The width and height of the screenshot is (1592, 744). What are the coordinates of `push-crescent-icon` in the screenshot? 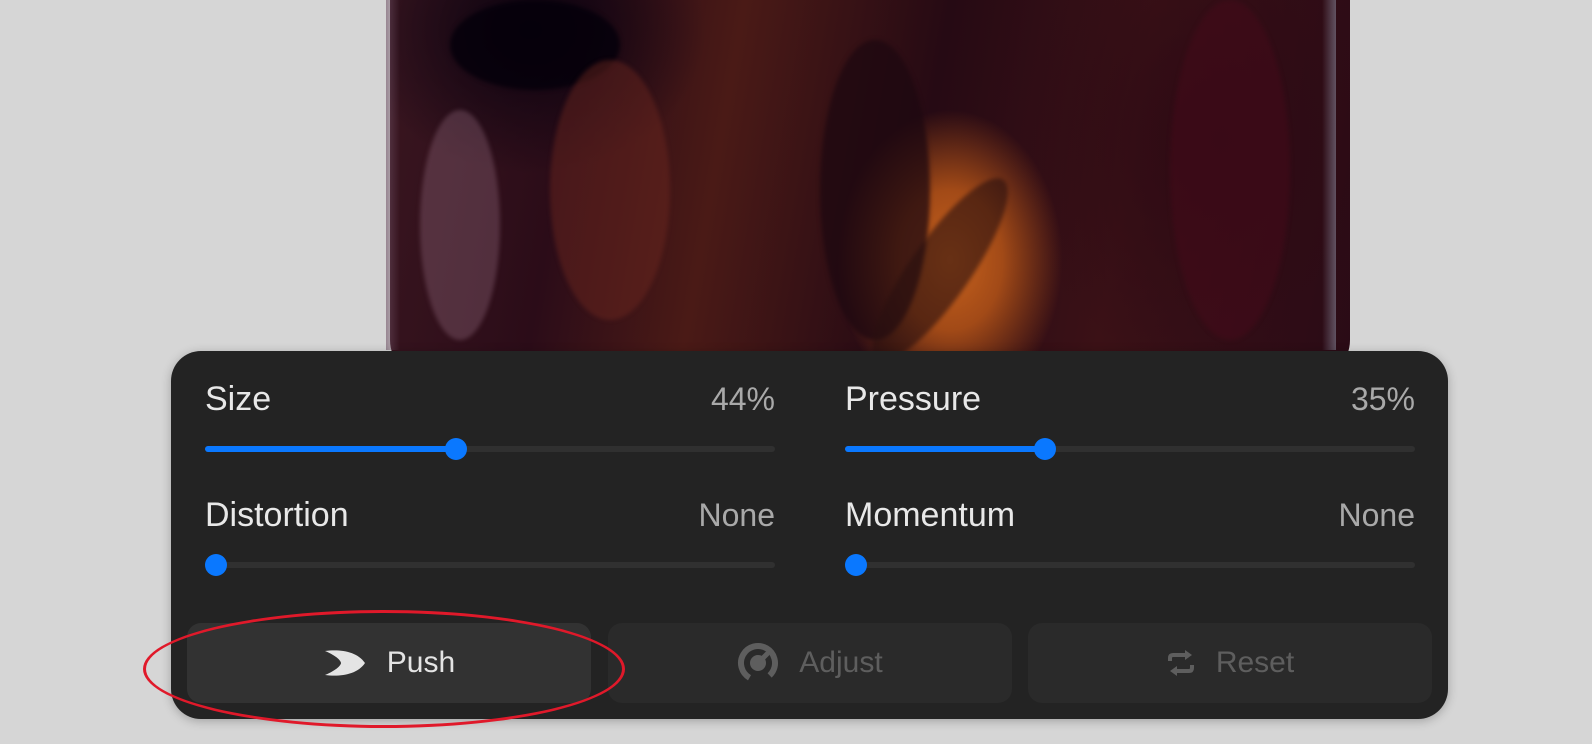 It's located at (344, 663).